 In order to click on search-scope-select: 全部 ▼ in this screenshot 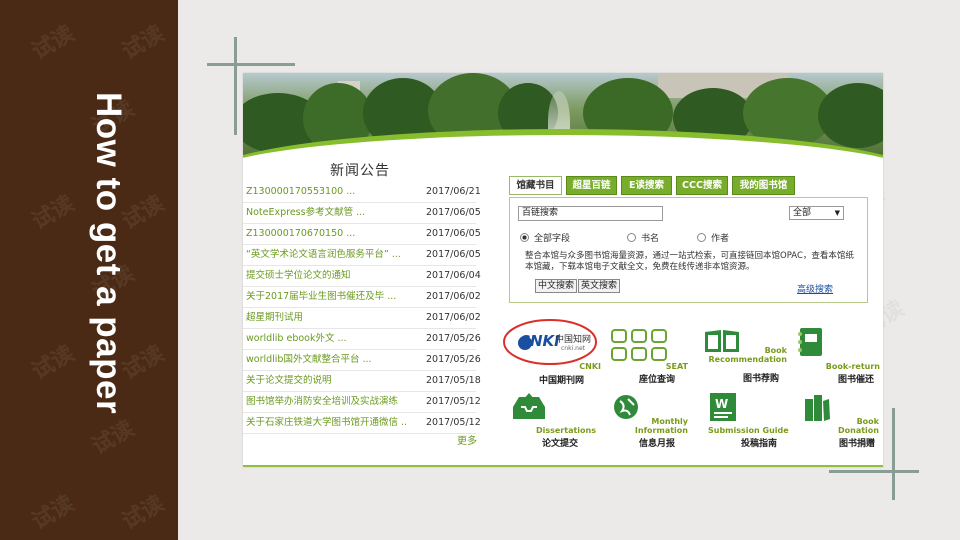, I will do `click(816, 213)`.